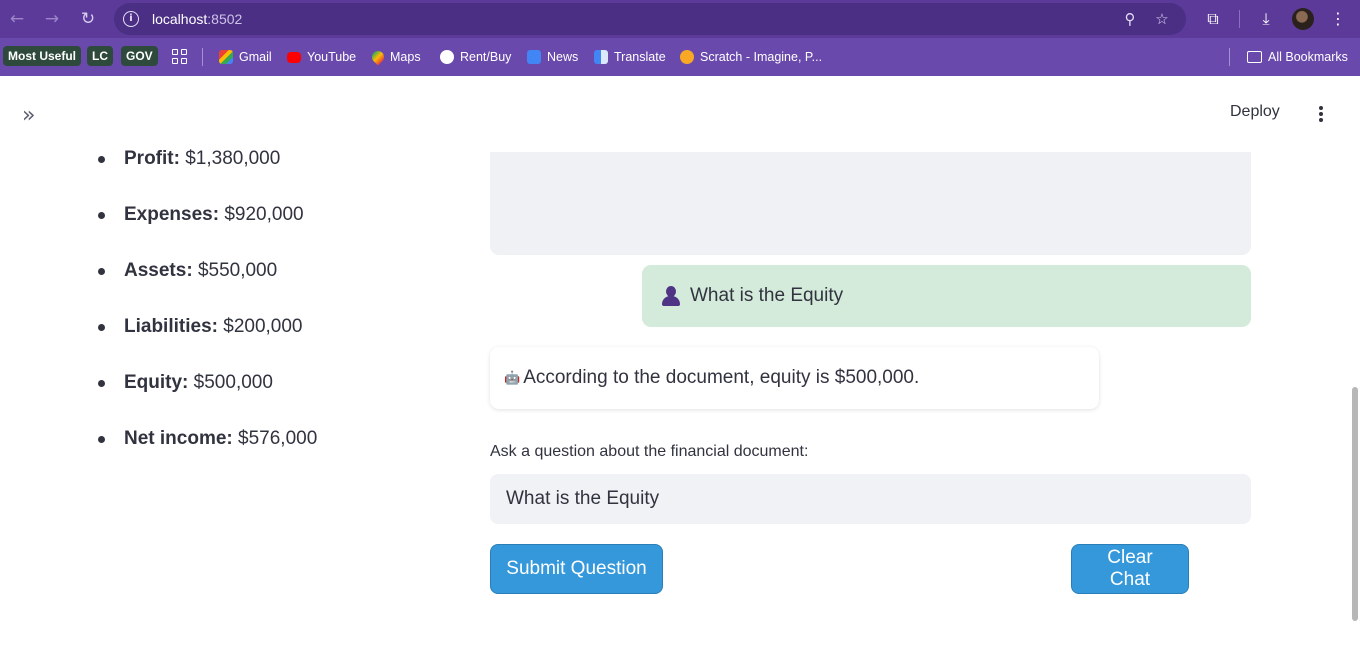  Describe the element at coordinates (266, 341) in the screenshot. I see `list-item: Liabilities: $200,000` at that location.